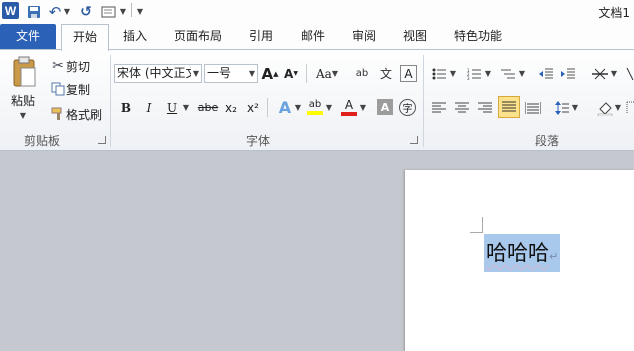 Image resolution: width=634 pixels, height=351 pixels. I want to click on character-border-icon: A, so click(408, 73).